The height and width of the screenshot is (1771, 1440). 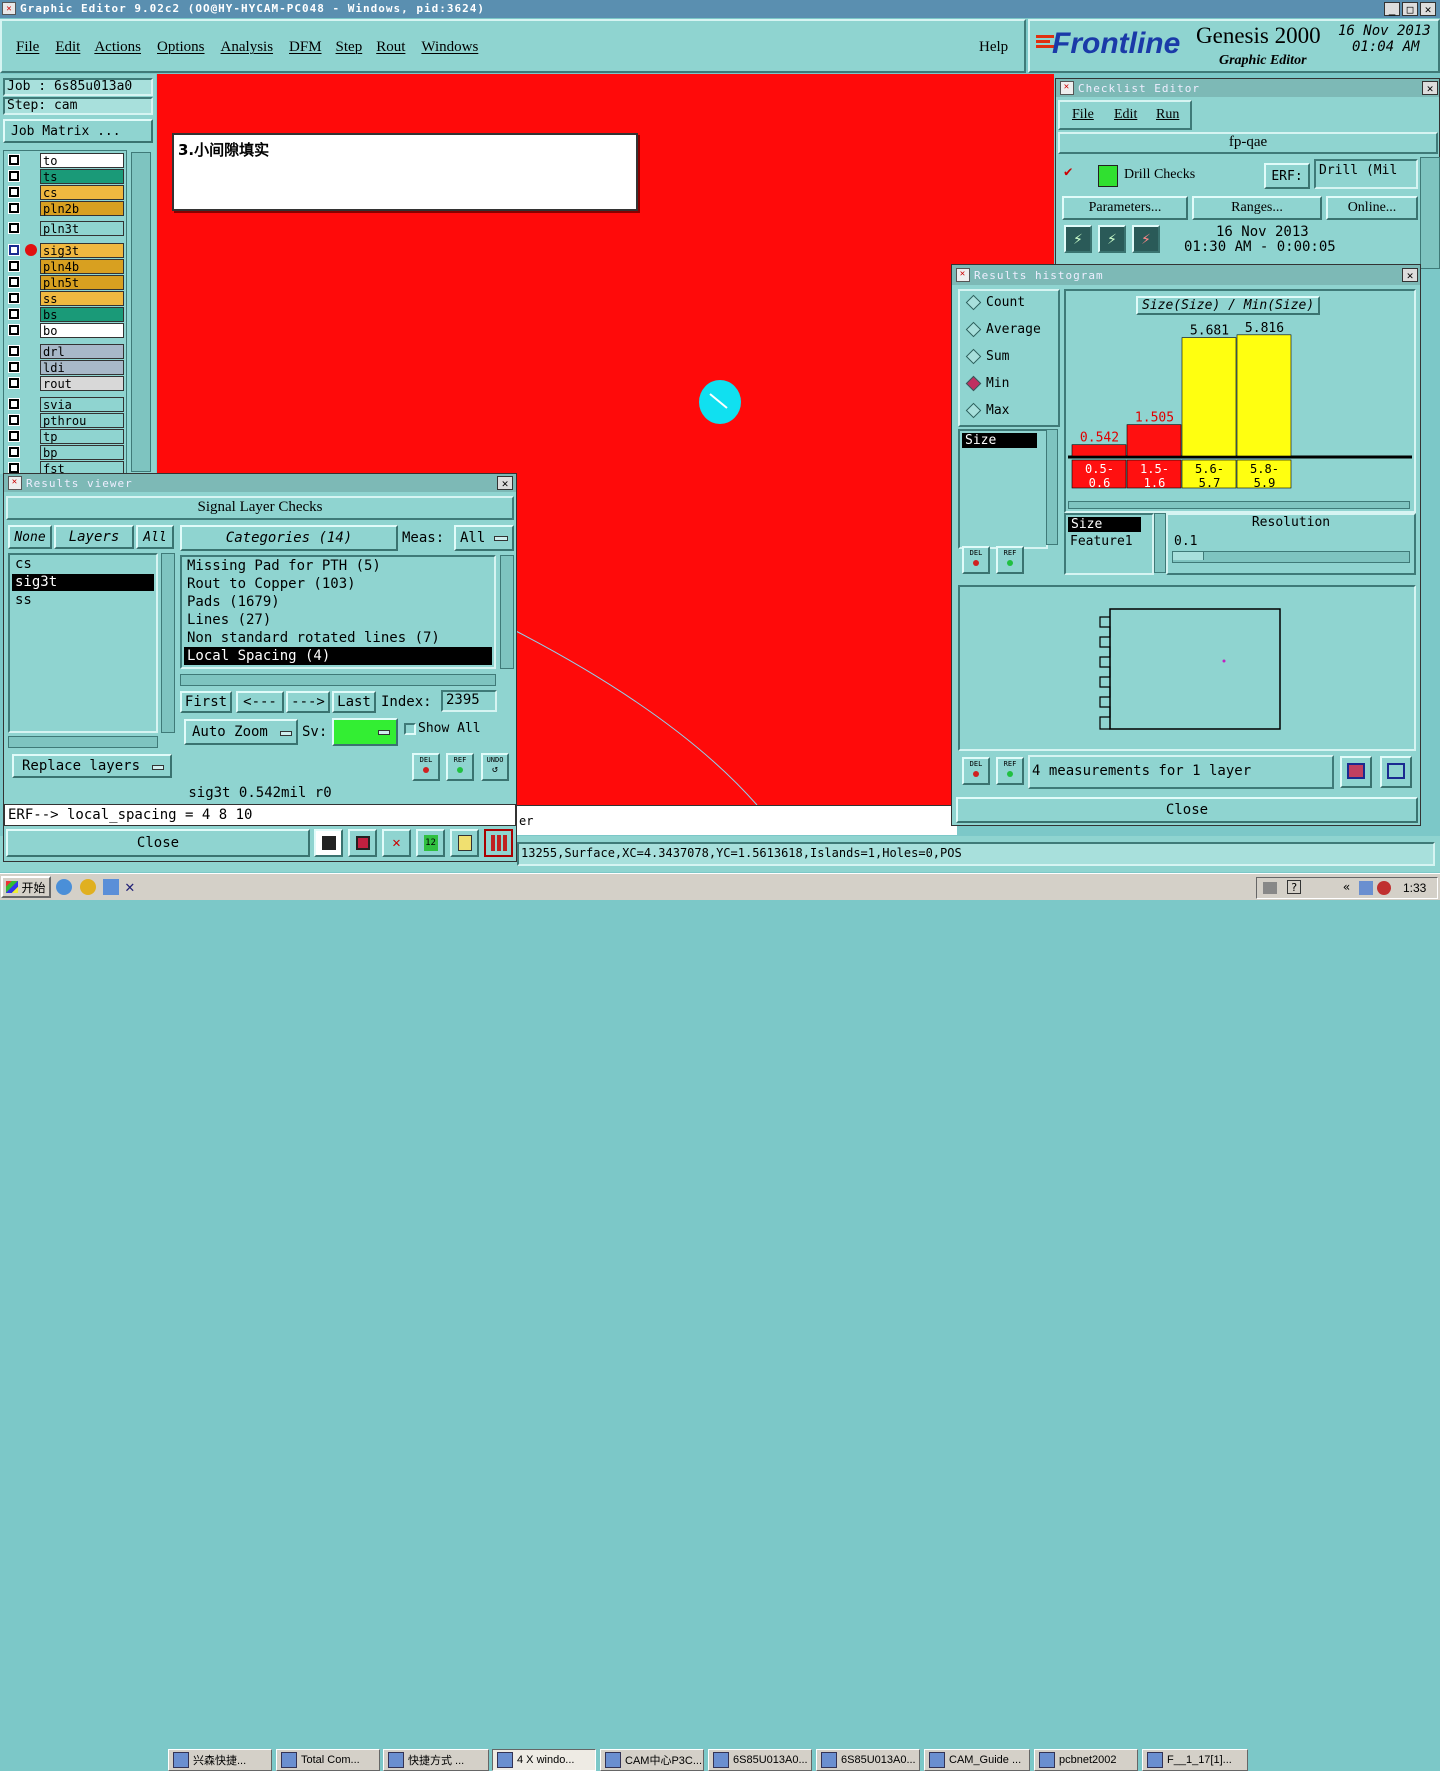 I want to click on layer-row-tp: tp, so click(x=66, y=436).